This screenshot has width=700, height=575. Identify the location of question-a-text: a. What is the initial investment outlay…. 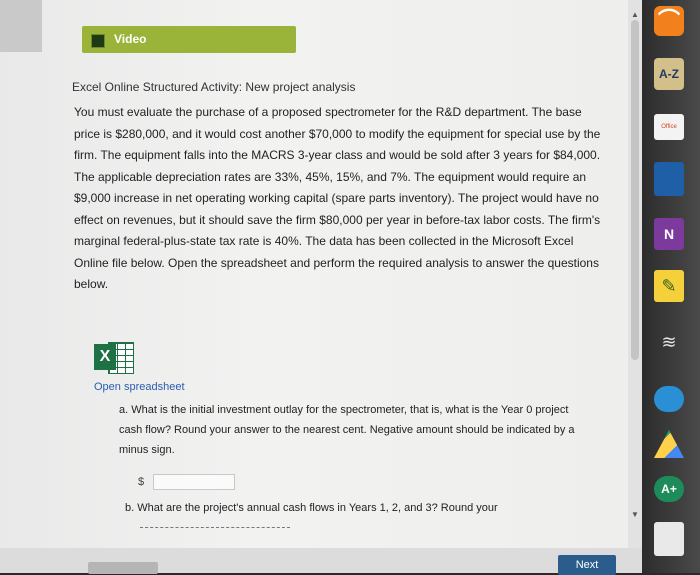
(347, 430).